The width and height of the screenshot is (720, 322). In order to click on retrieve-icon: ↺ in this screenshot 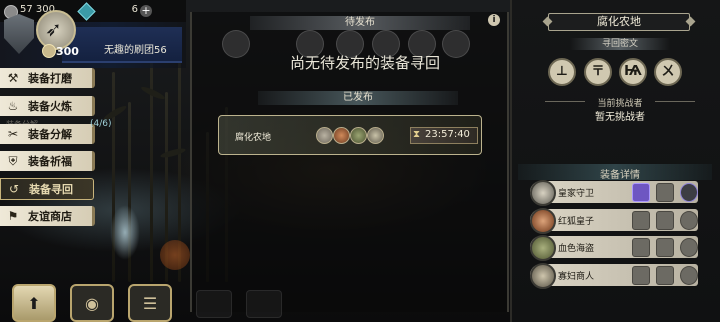, I will do `click(14, 189)`.